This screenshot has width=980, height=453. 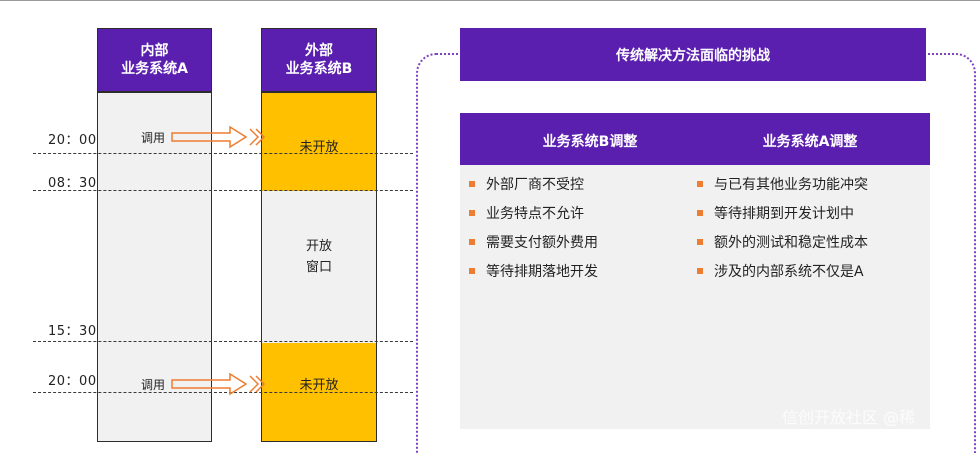 I want to click on system-a-title-line2: 业务系统A, so click(x=154, y=69).